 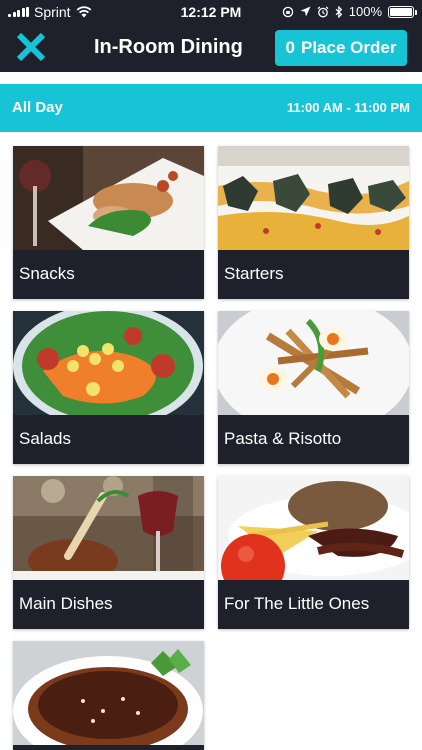 What do you see at coordinates (402, 11) in the screenshot?
I see `battery-icon` at bounding box center [402, 11].